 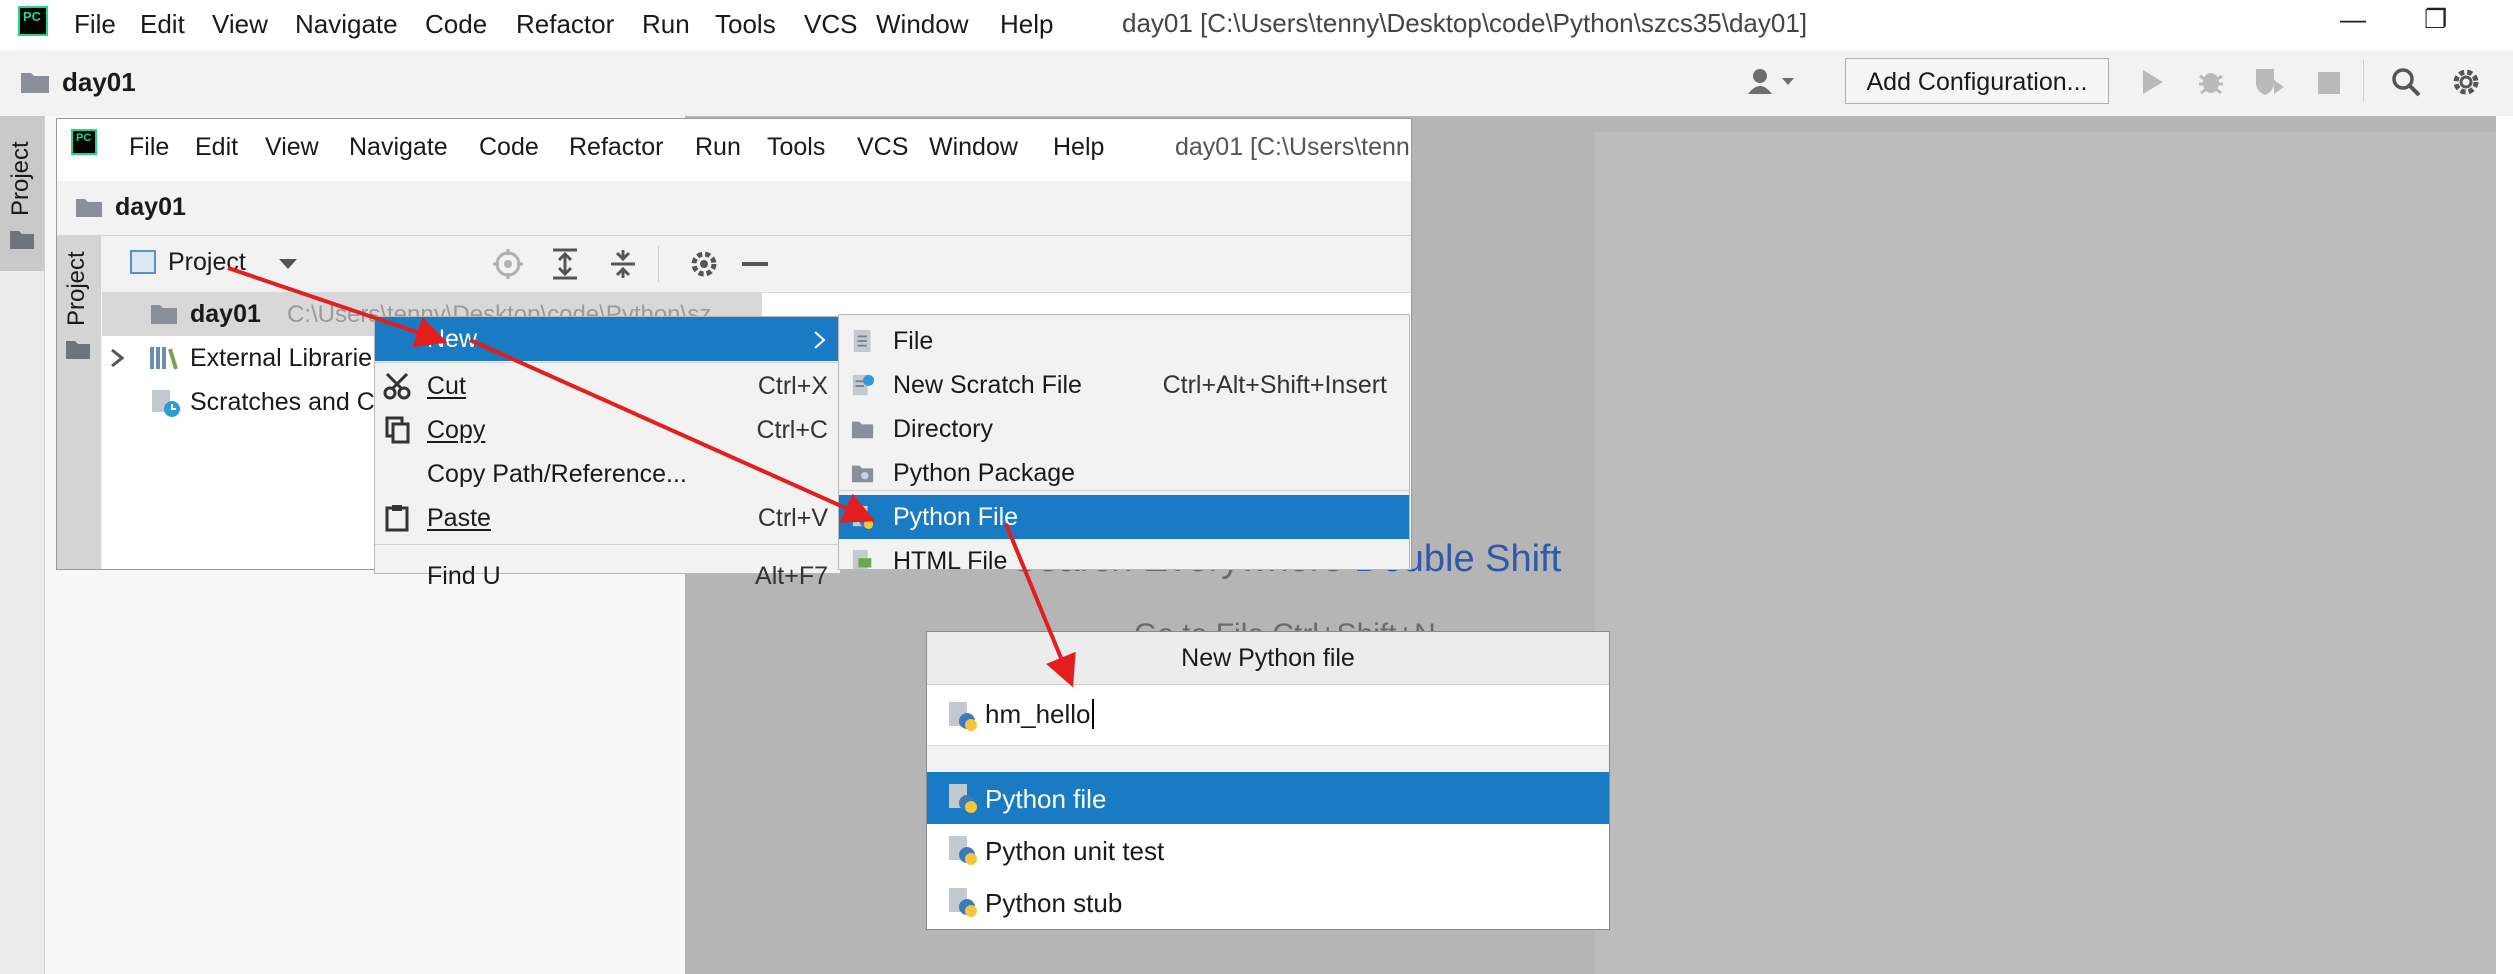 What do you see at coordinates (164, 314) in the screenshot?
I see `folder-icon` at bounding box center [164, 314].